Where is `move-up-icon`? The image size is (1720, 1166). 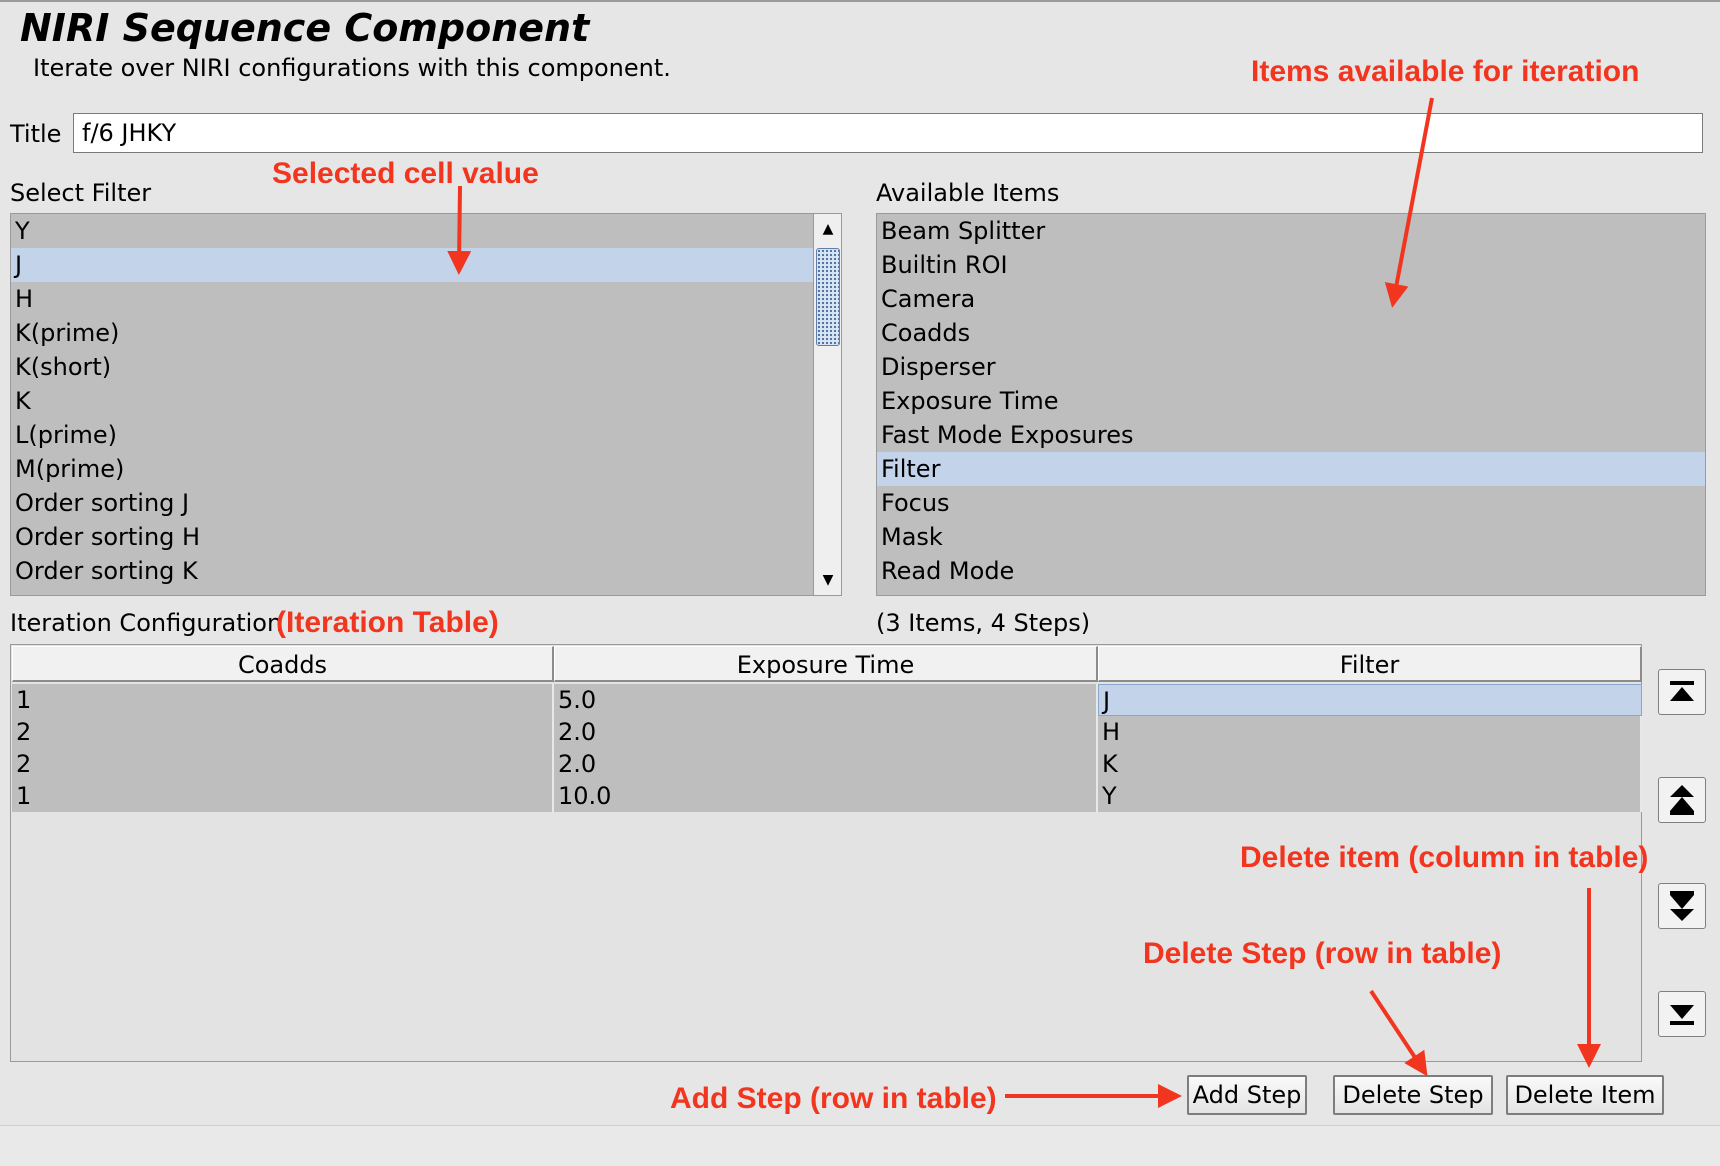 move-up-icon is located at coordinates (1682, 800).